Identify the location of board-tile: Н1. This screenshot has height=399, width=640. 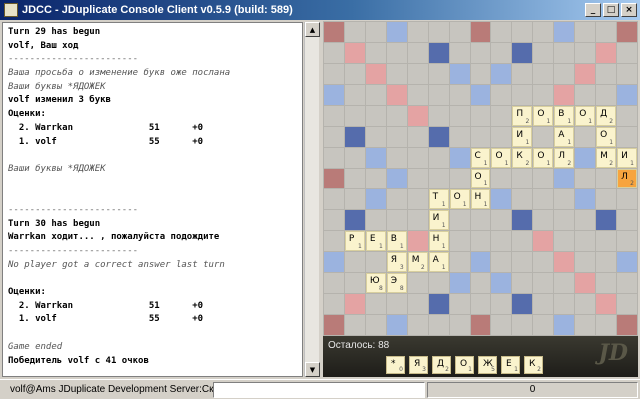
(480, 199).